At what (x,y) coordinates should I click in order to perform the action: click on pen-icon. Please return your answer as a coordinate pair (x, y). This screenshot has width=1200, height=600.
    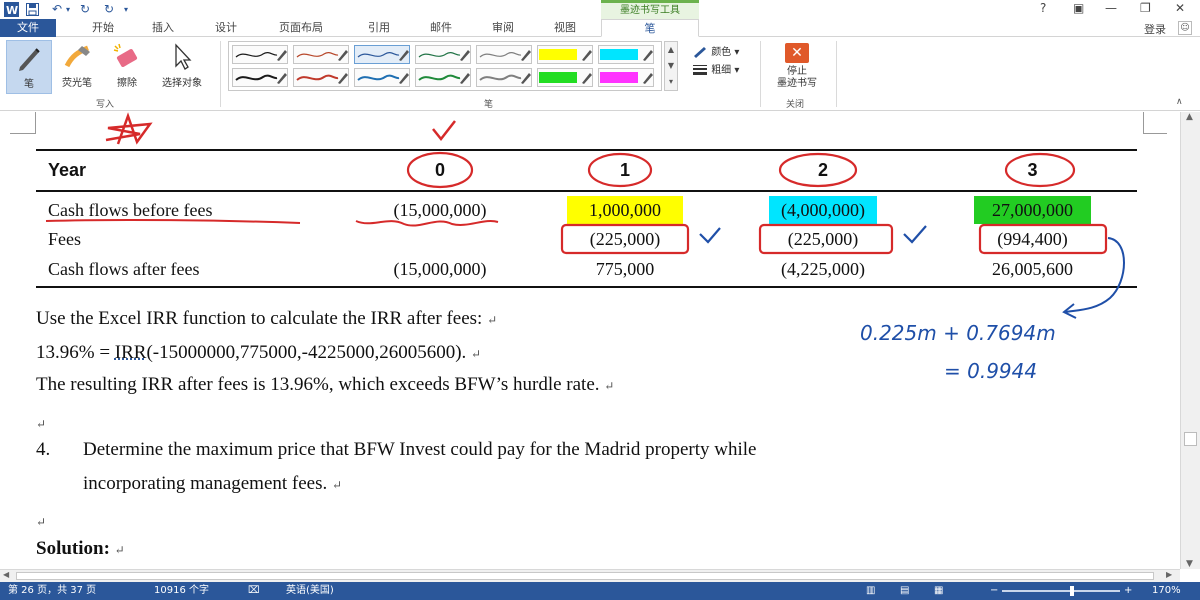
    Looking at the image, I should click on (29, 59).